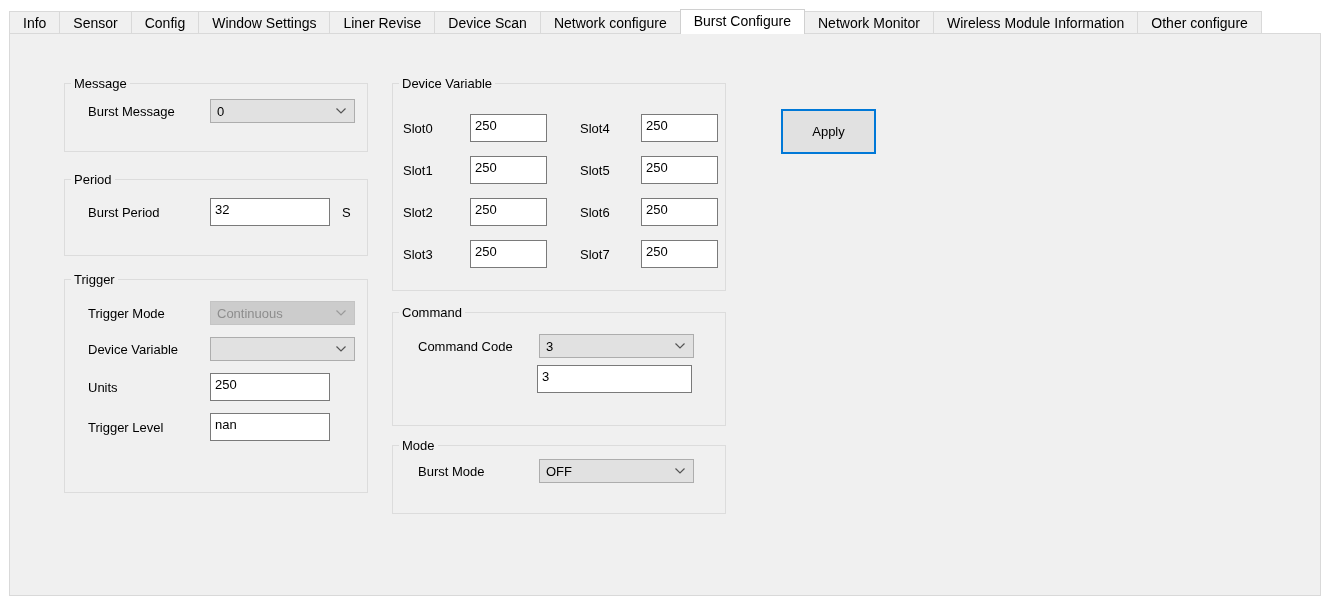 This screenshot has width=1328, height=596. I want to click on apply-button: Apply, so click(828, 131).